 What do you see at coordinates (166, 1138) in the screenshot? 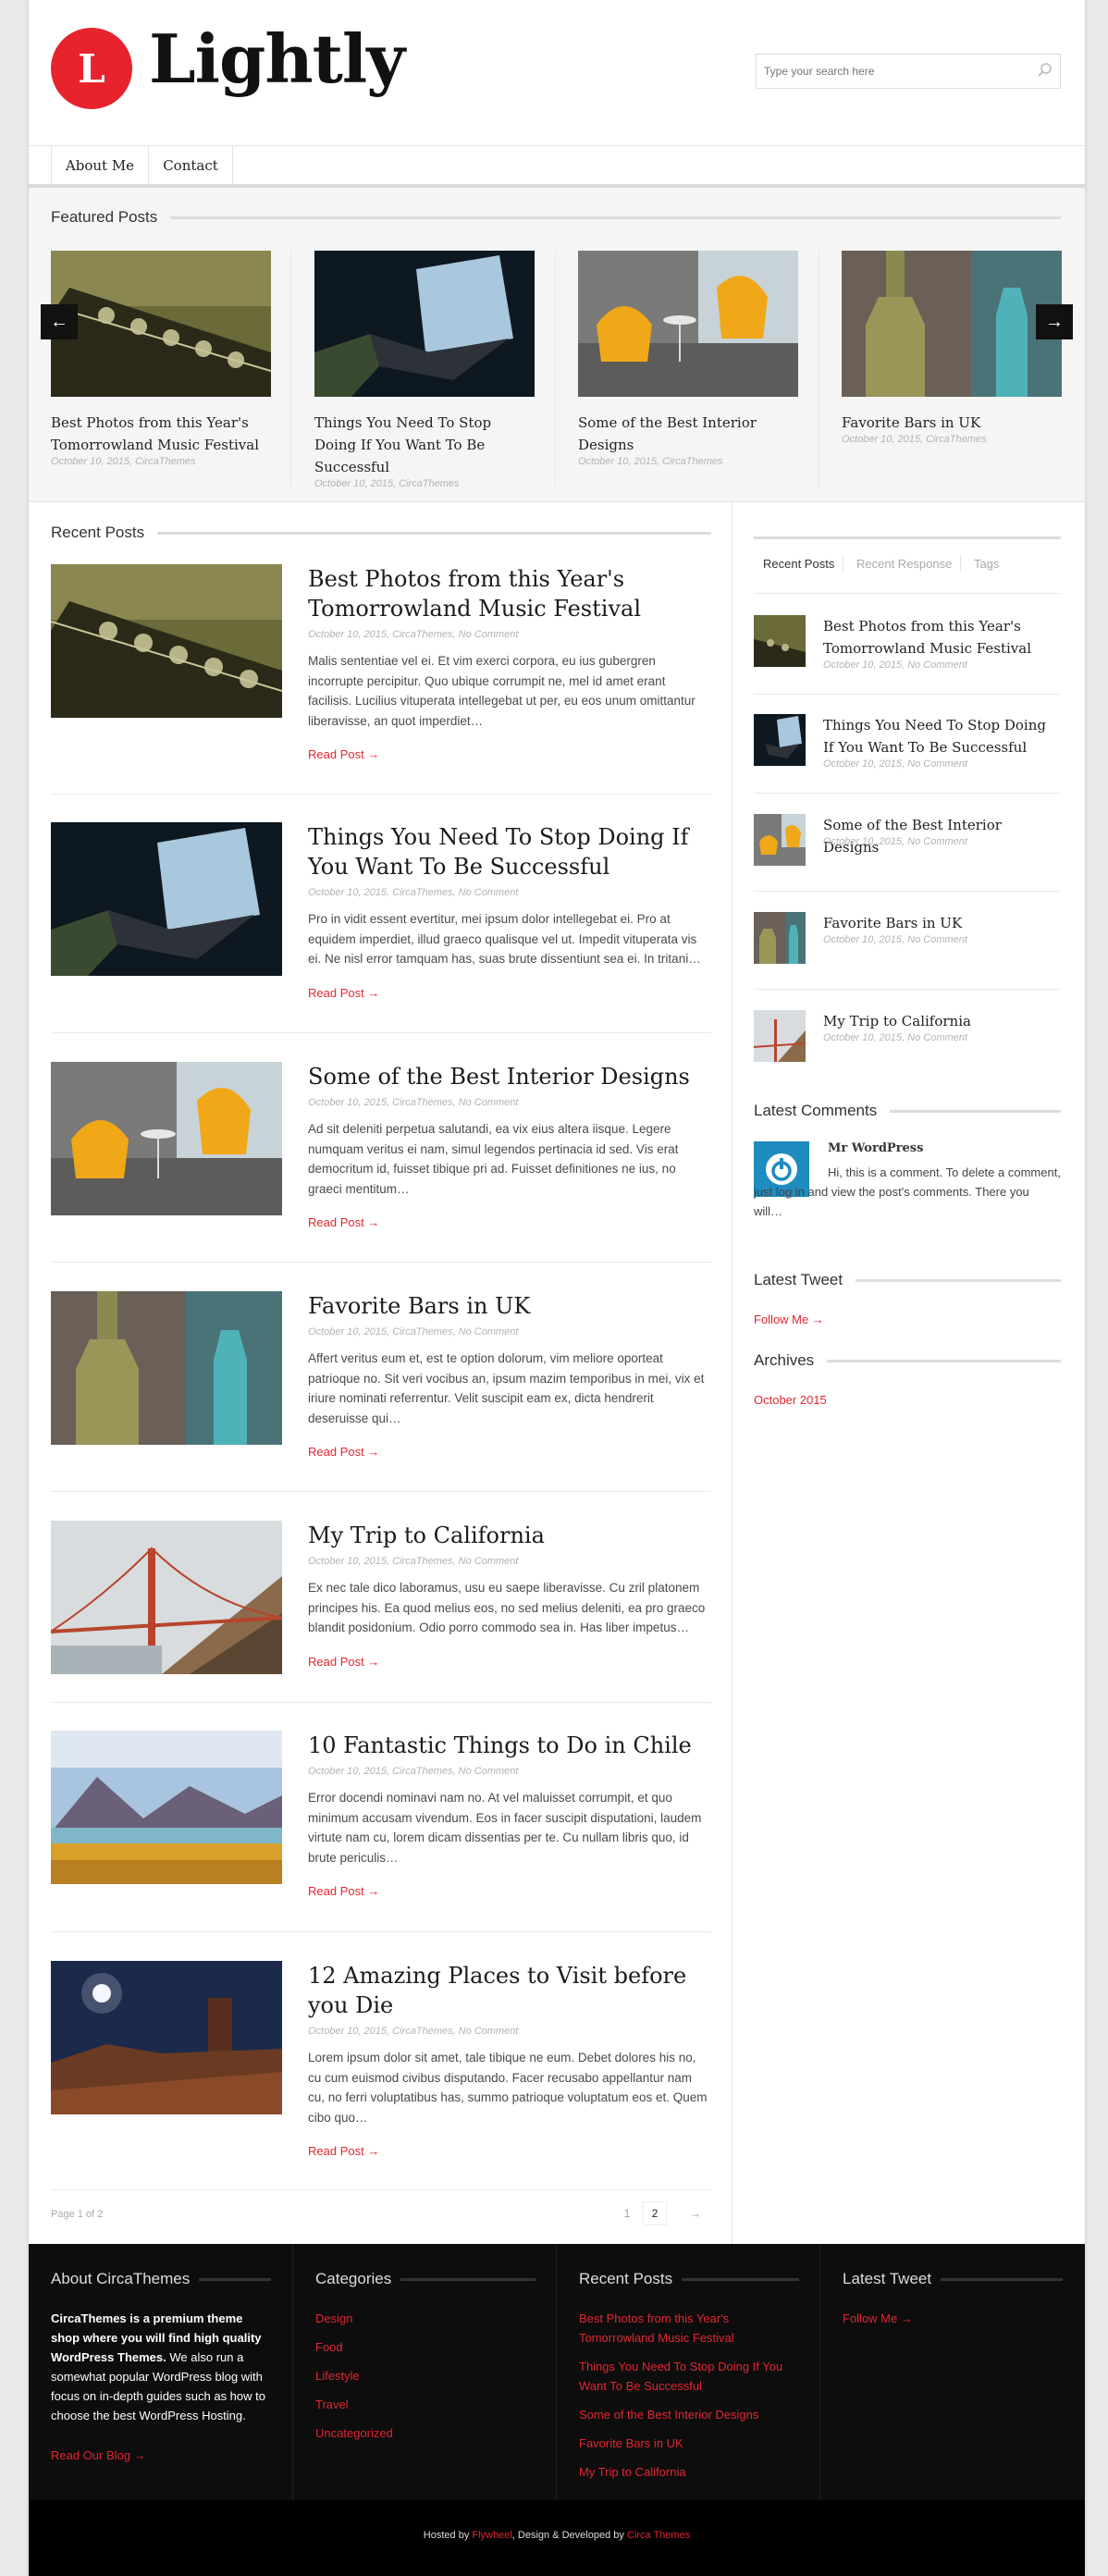
I see `post-image-interior` at bounding box center [166, 1138].